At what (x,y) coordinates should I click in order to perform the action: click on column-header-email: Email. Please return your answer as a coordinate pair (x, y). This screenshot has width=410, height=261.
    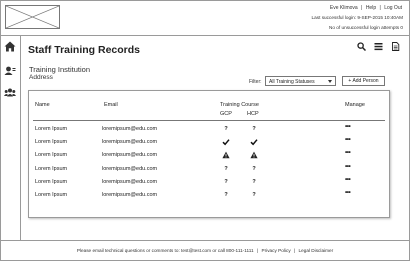
    Looking at the image, I should click on (111, 105).